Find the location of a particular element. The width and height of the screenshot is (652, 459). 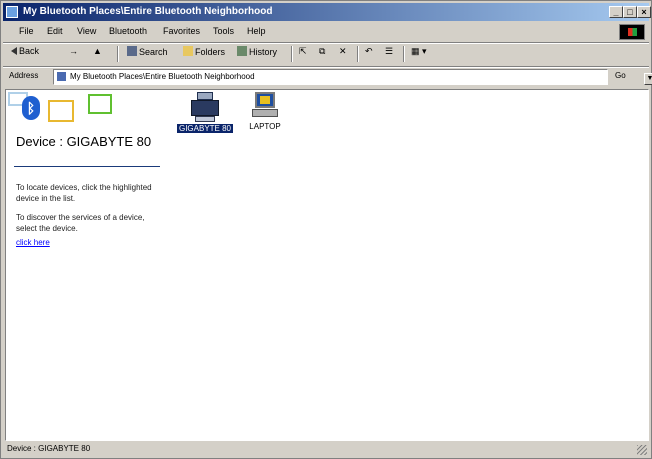

undo-icon: ↶ is located at coordinates (369, 51).